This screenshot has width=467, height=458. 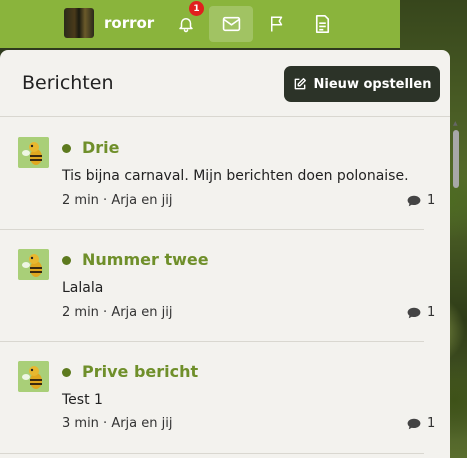 I want to click on scrollbar-thumb, so click(x=456, y=159).